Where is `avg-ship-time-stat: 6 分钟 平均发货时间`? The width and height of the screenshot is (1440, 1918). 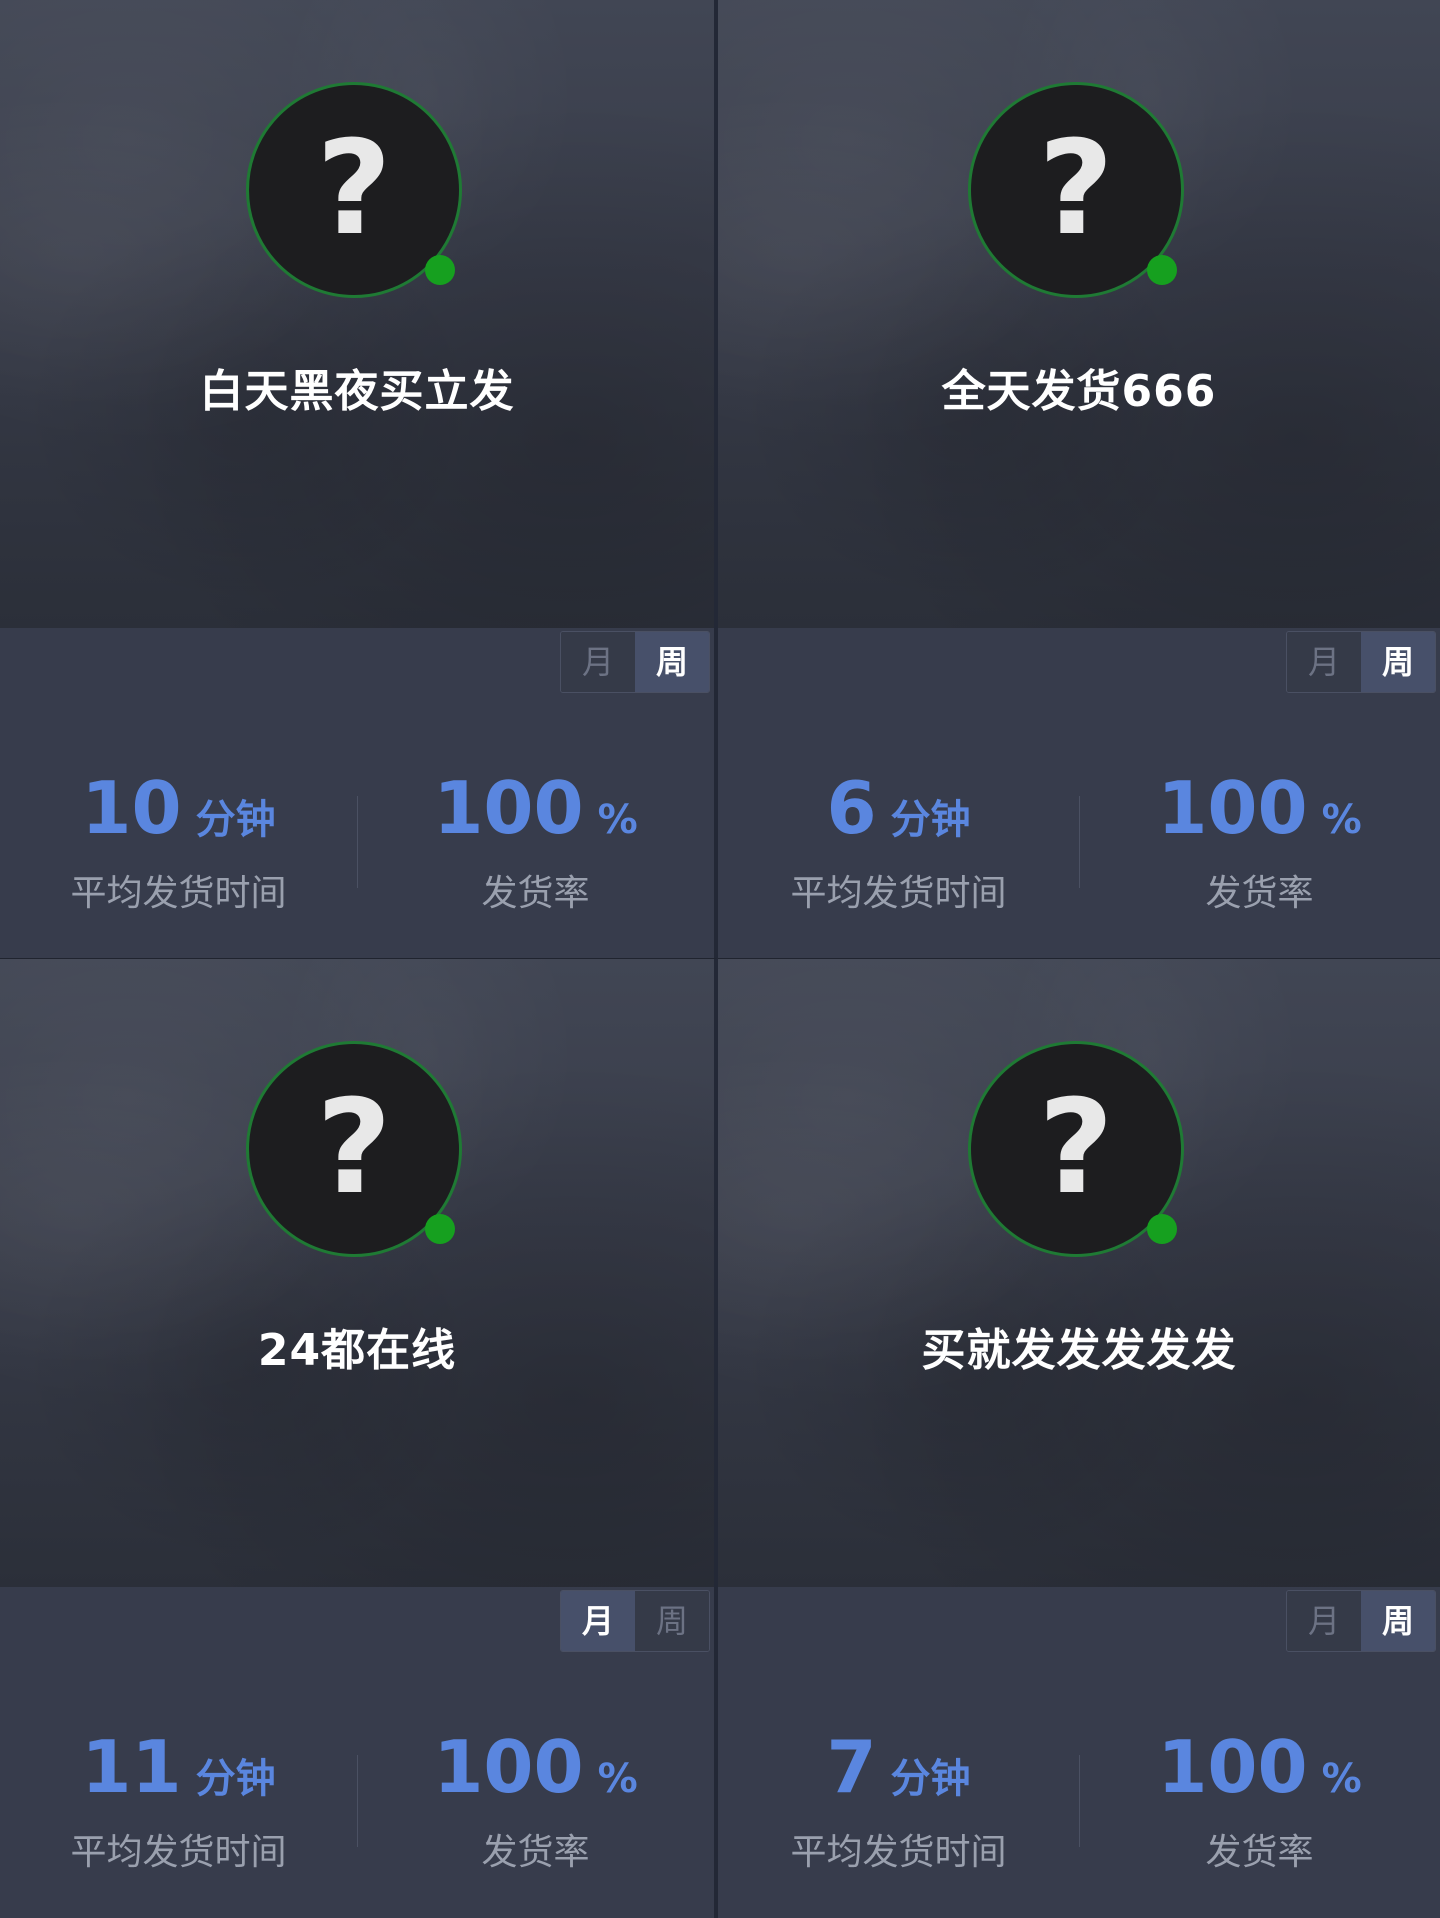 avg-ship-time-stat: 6 分钟 平均发货时间 is located at coordinates (898, 841).